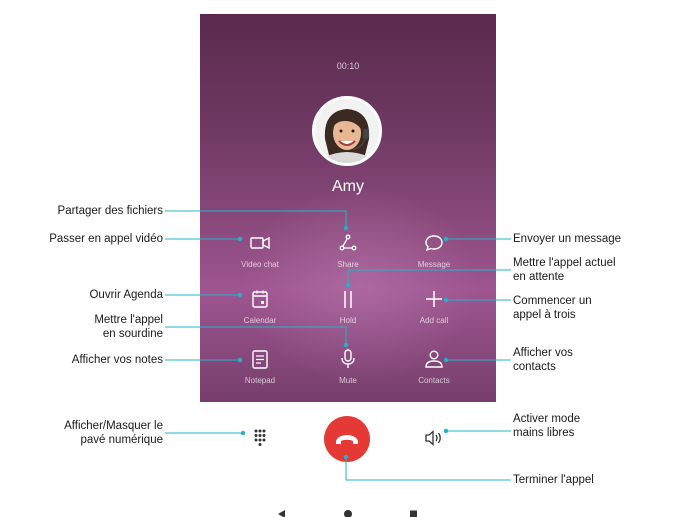 Image resolution: width=683 pixels, height=517 pixels. I want to click on callout-end-call: Terminer l'appel, so click(553, 480).